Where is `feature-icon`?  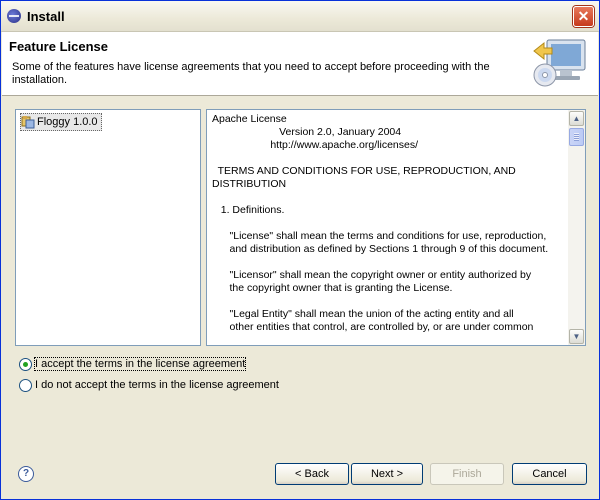
feature-icon is located at coordinates (28, 122).